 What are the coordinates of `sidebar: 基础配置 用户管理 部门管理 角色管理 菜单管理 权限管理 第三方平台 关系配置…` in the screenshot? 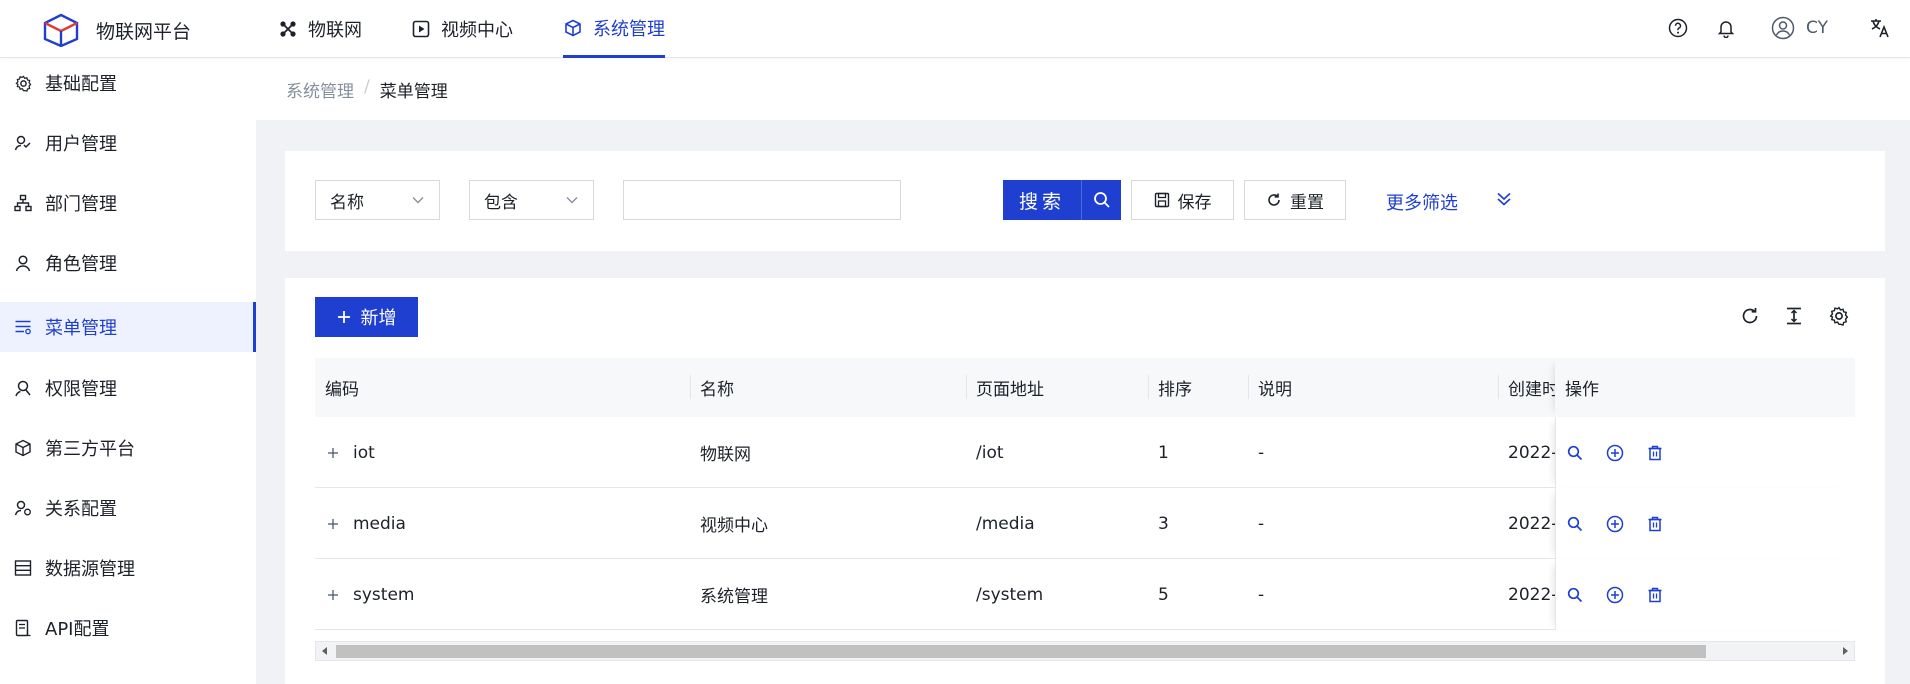 It's located at (128, 371).